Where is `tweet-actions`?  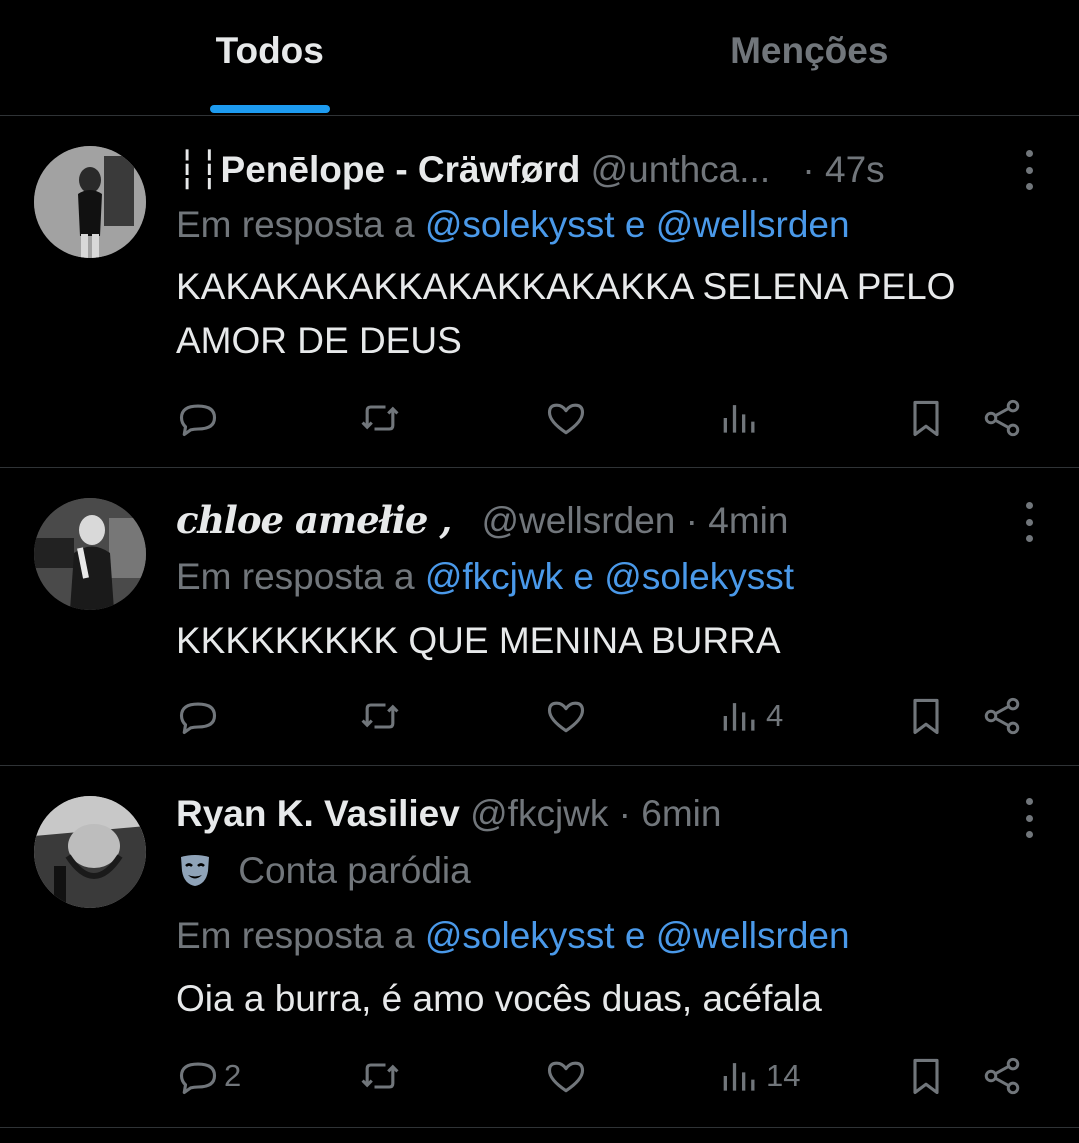 tweet-actions is located at coordinates (539, 418).